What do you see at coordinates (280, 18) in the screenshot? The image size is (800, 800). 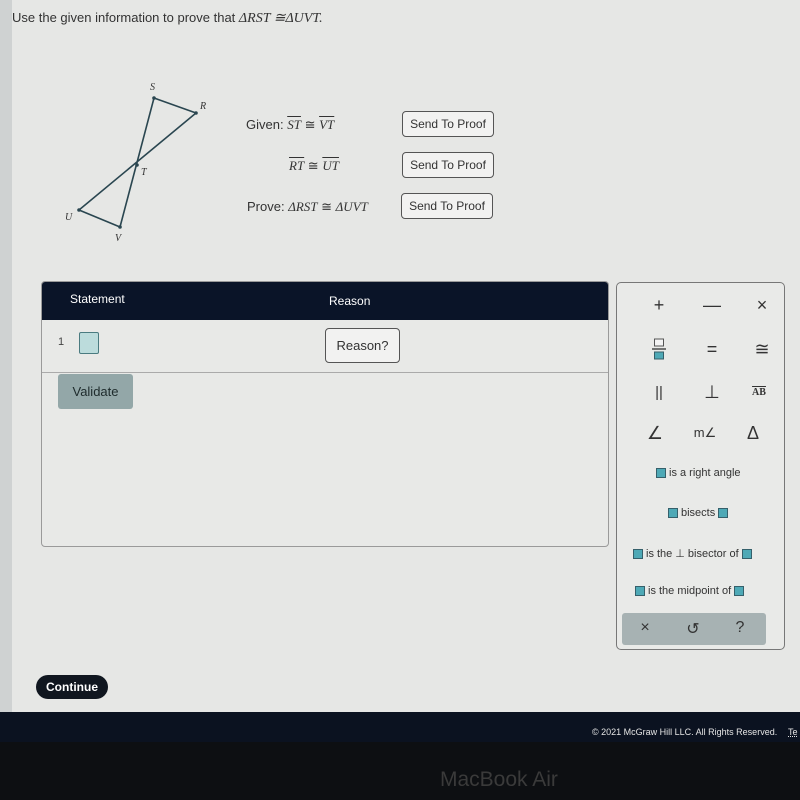 I see `instruction-statement: ΔRST ≅ΔUVT.` at bounding box center [280, 18].